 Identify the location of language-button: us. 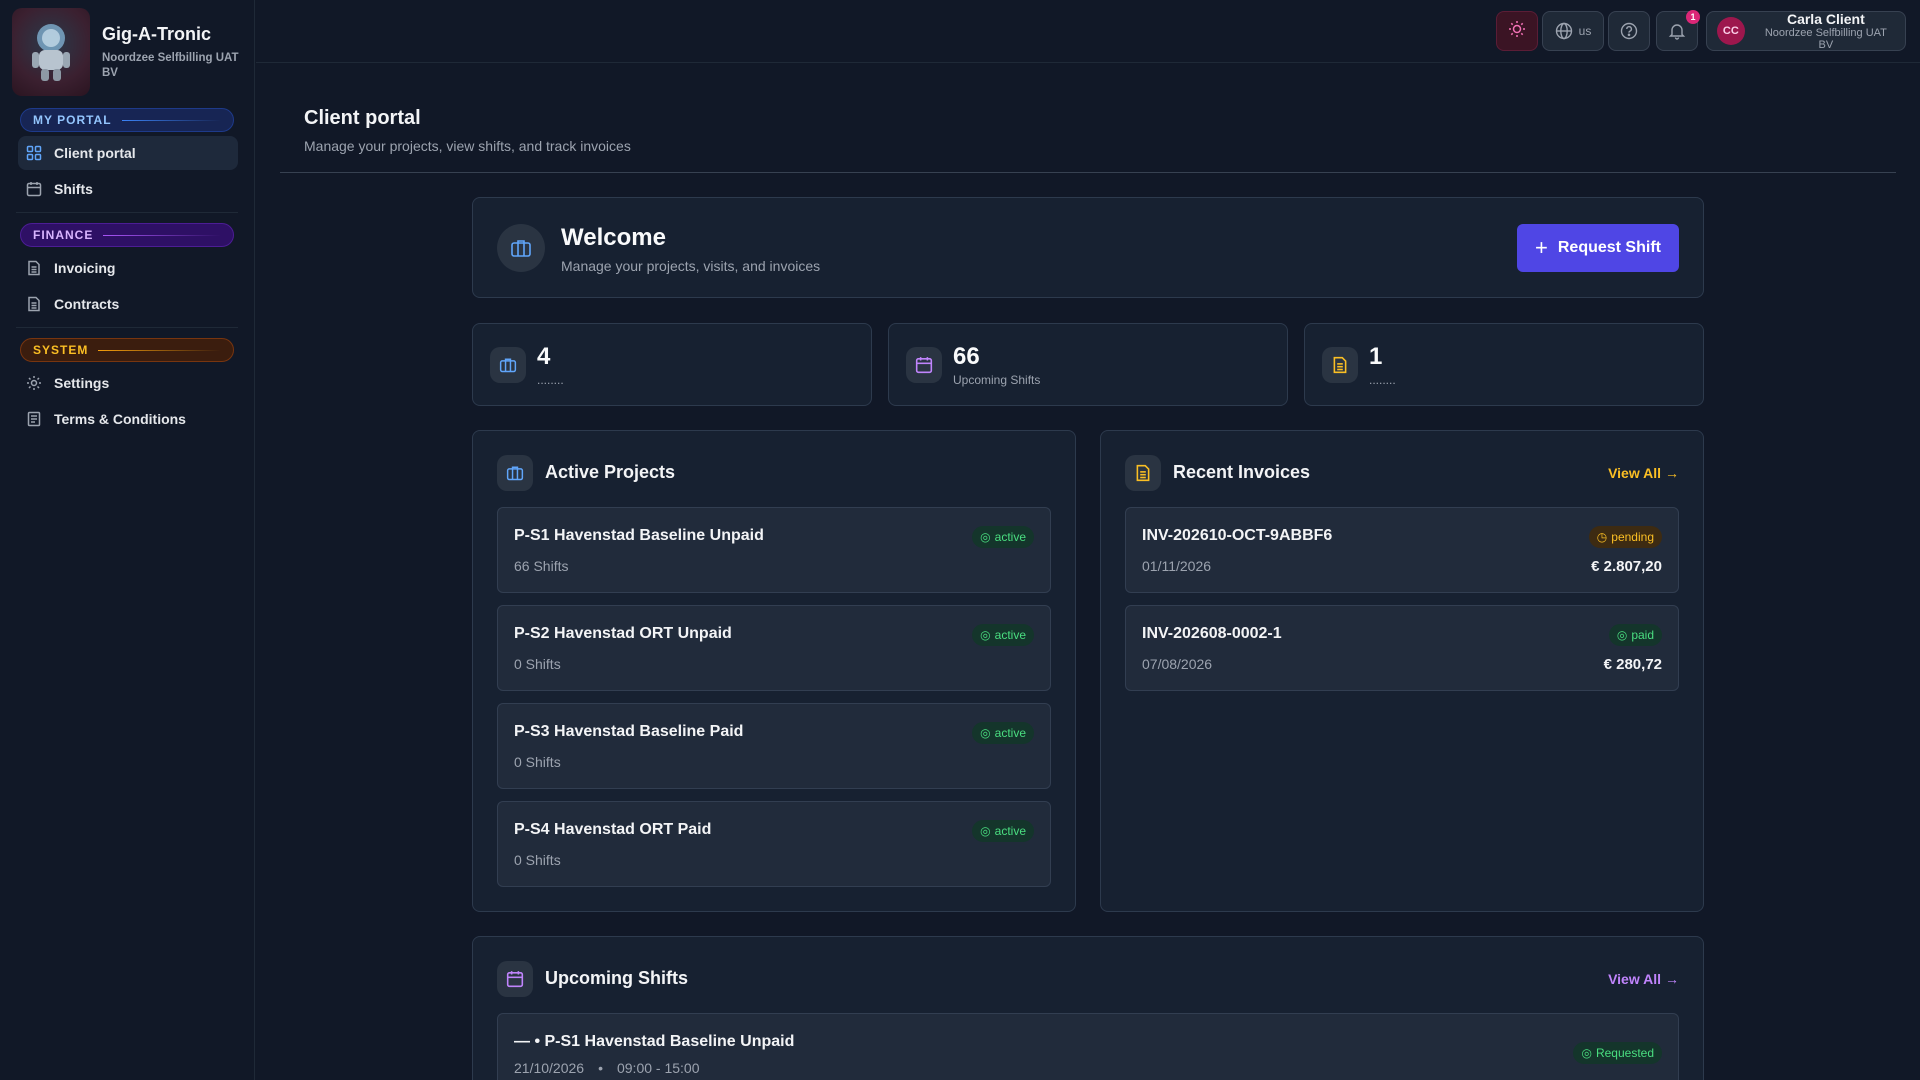
(1573, 31).